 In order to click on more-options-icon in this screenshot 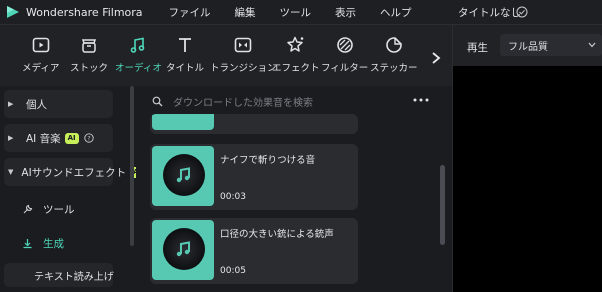, I will do `click(421, 100)`.